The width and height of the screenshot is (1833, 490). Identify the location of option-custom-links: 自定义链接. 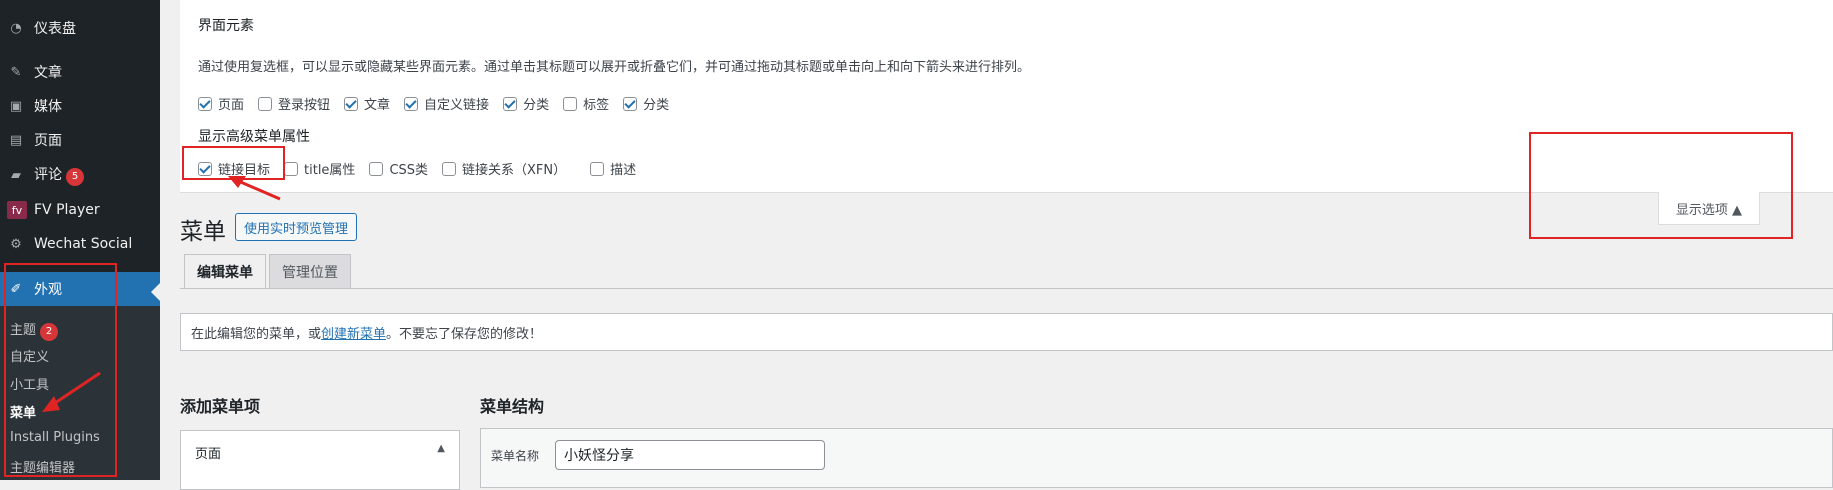
(446, 103).